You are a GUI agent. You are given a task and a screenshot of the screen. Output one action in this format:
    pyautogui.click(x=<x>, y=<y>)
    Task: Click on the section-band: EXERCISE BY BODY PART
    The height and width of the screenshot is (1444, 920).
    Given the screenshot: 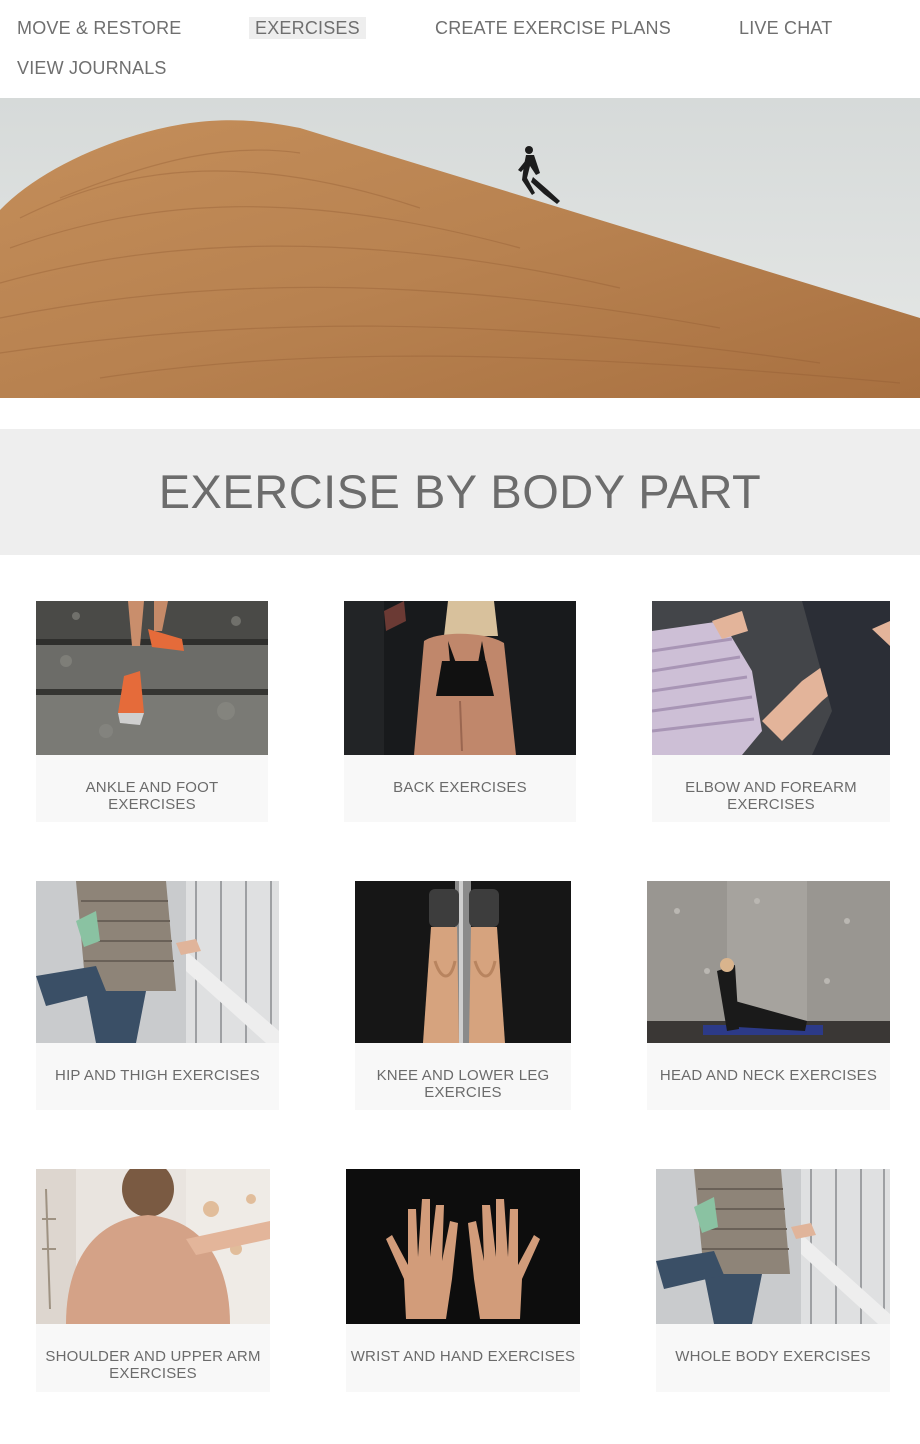 What is the action you would take?
    pyautogui.click(x=460, y=492)
    